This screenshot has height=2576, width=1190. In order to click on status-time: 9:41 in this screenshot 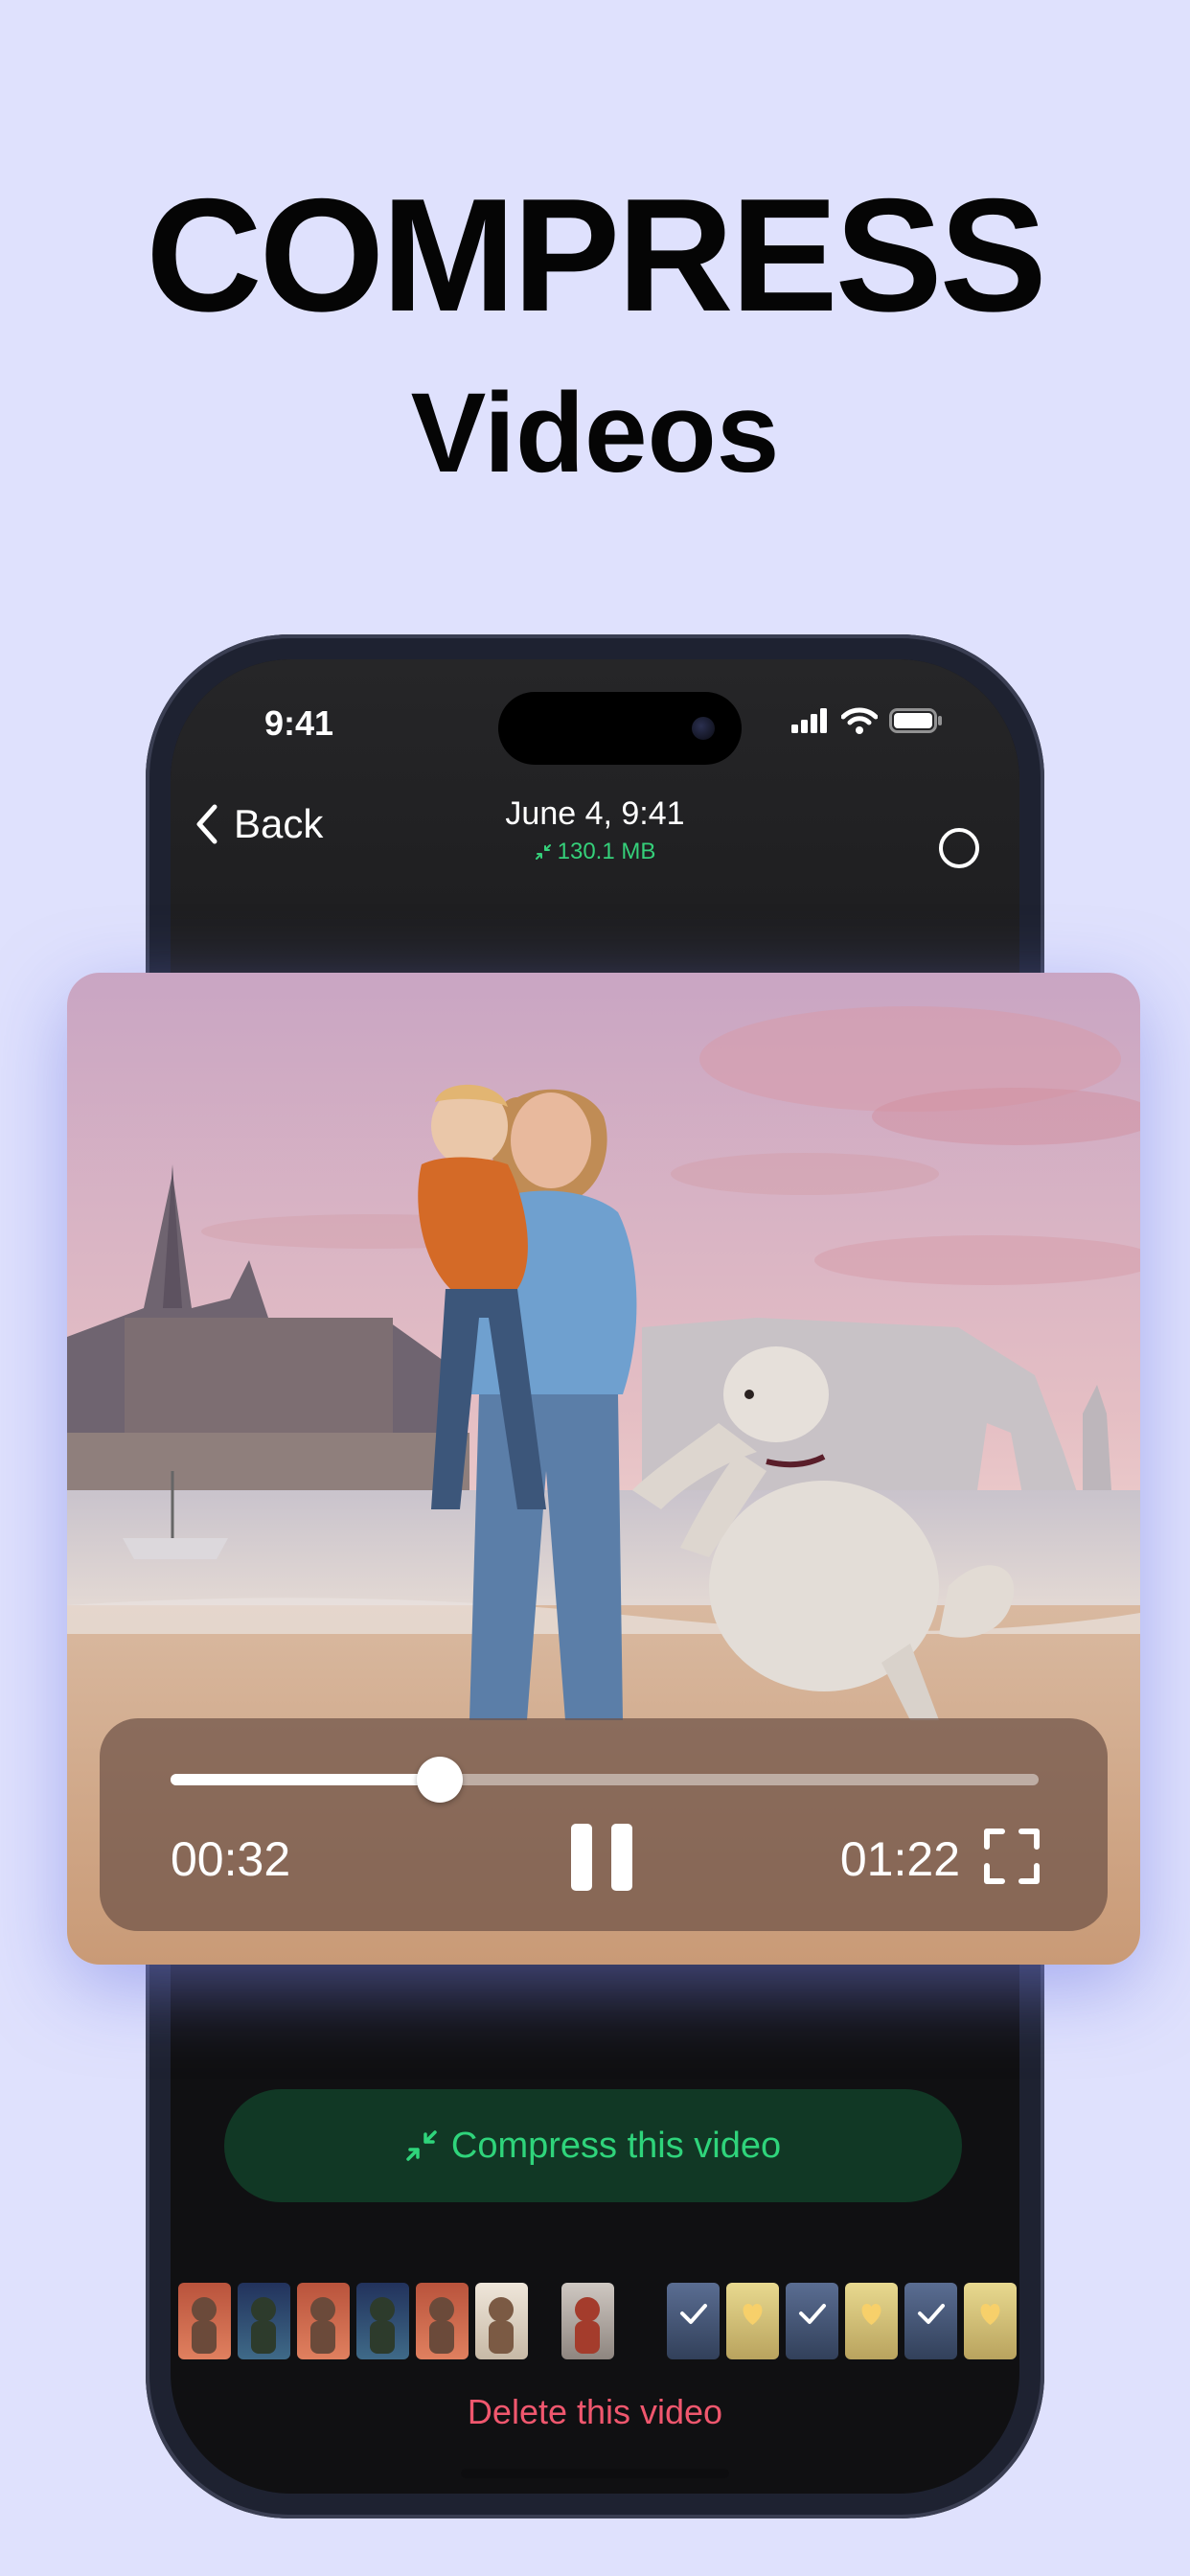, I will do `click(299, 723)`.